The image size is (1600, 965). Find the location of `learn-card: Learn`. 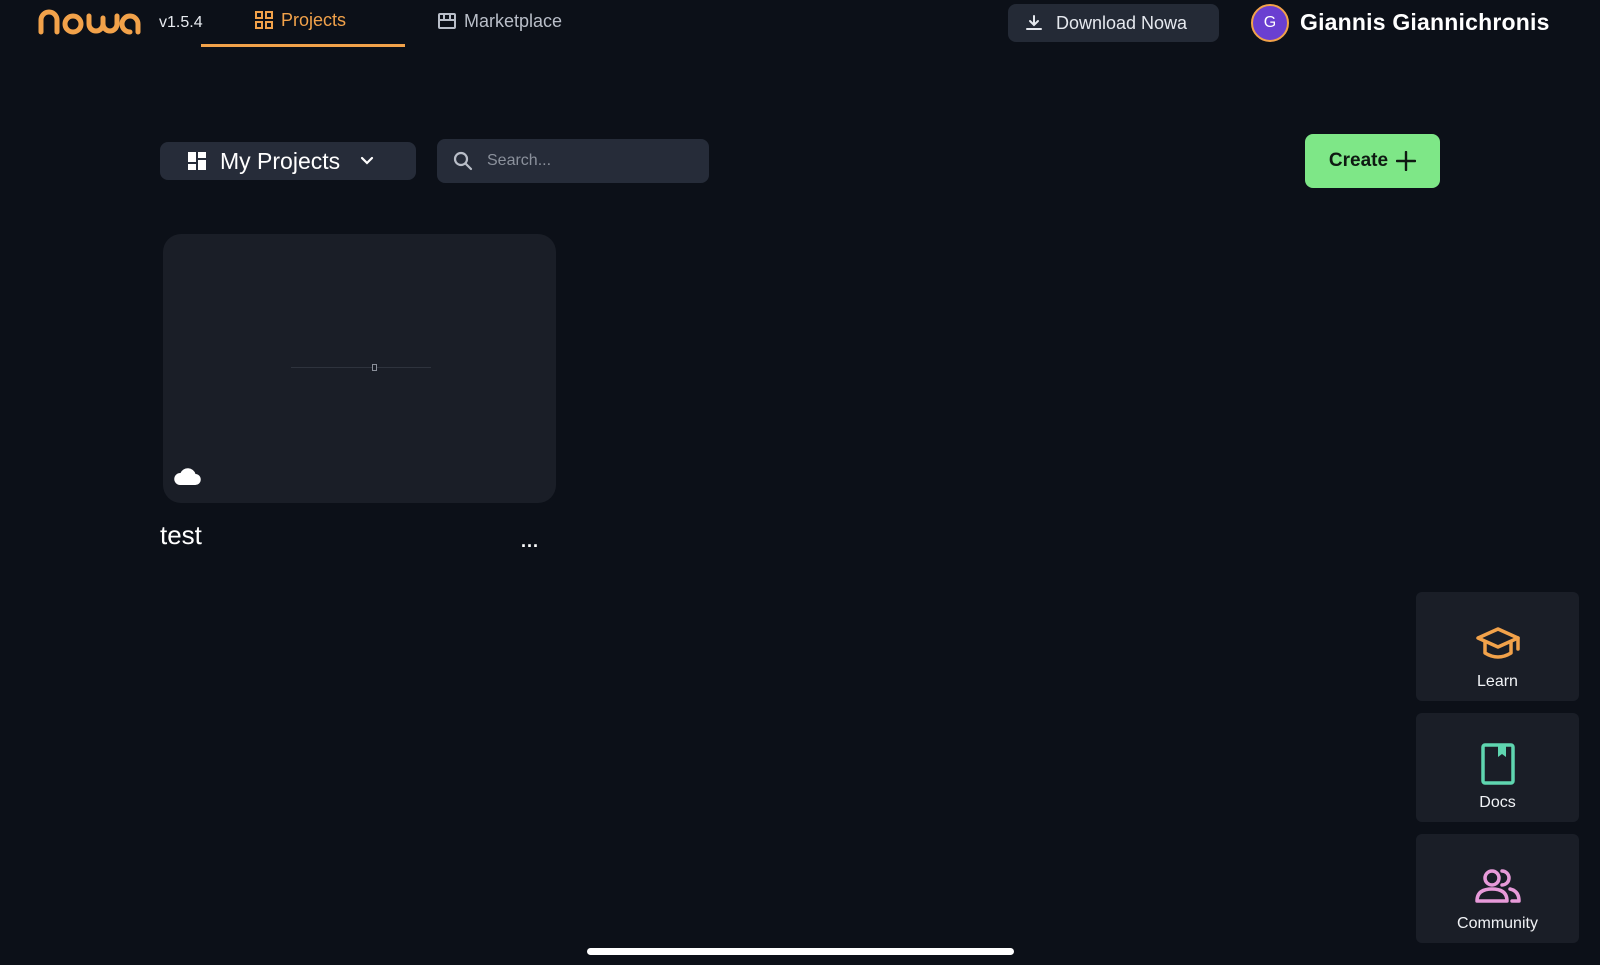

learn-card: Learn is located at coordinates (1497, 646).